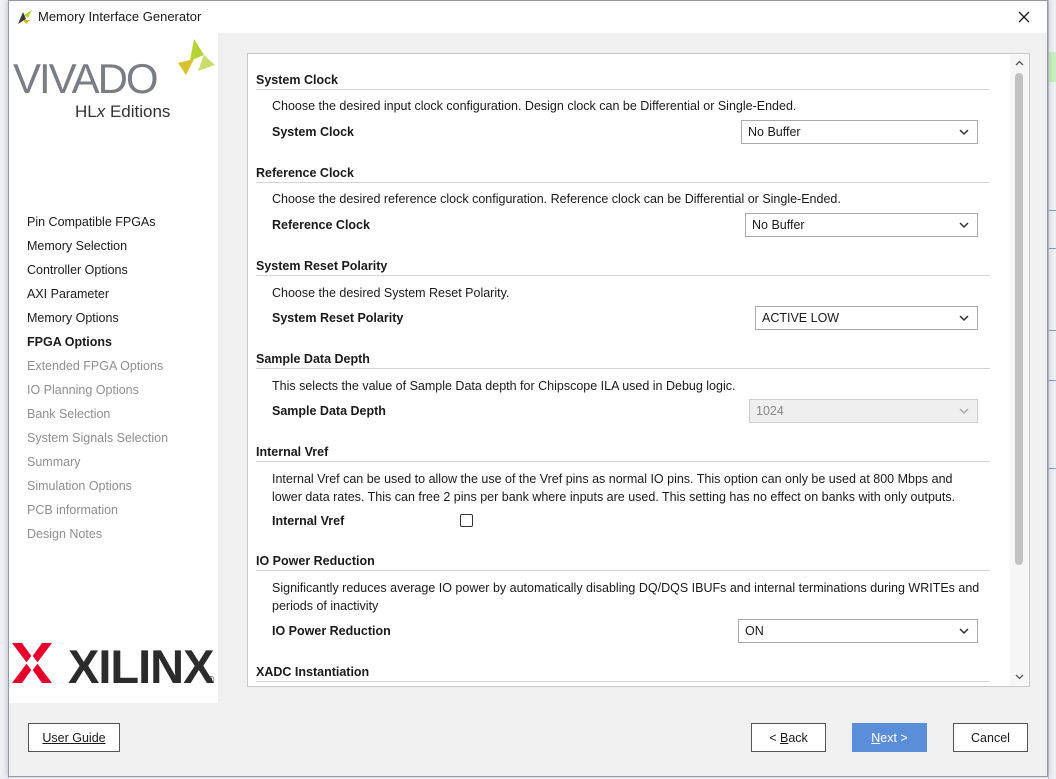  Describe the element at coordinates (69, 414) in the screenshot. I see `nav-item-bank-selection: Bank Selection` at that location.